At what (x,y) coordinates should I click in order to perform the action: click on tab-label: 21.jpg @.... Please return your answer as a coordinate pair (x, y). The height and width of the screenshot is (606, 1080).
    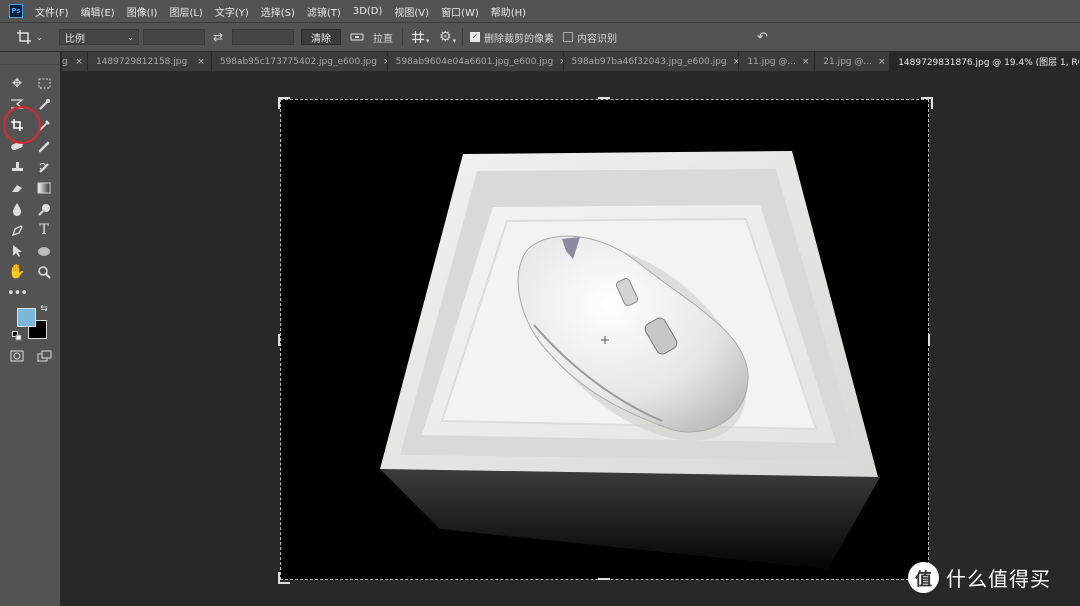
    Looking at the image, I should click on (847, 61).